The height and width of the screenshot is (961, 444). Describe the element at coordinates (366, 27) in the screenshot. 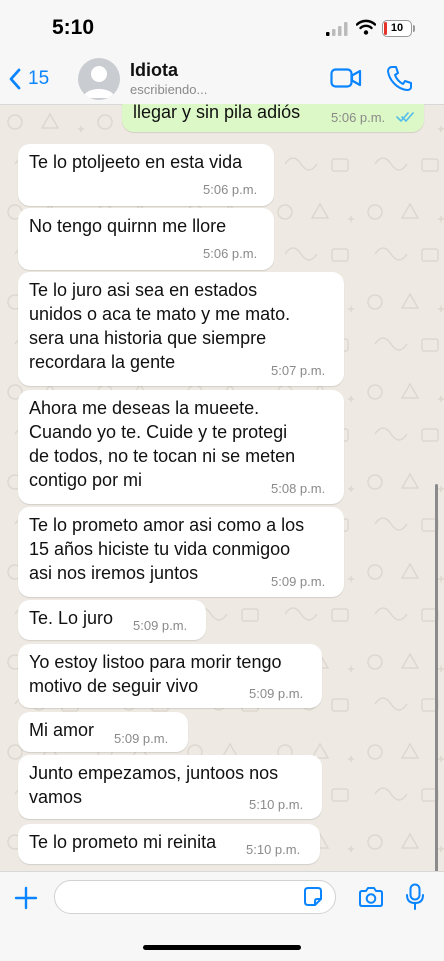

I see `wifi-icon` at that location.